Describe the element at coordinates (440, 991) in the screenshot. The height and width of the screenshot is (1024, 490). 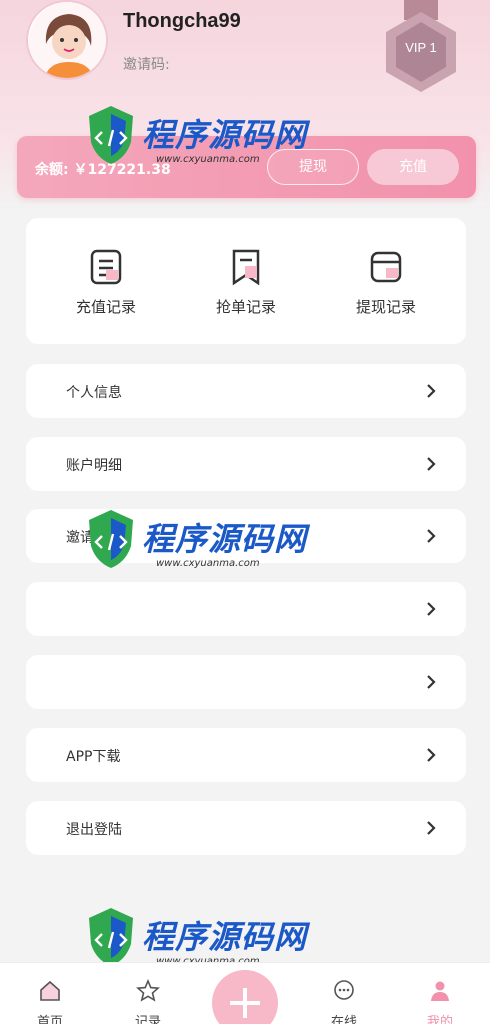
I see `user-icon` at that location.